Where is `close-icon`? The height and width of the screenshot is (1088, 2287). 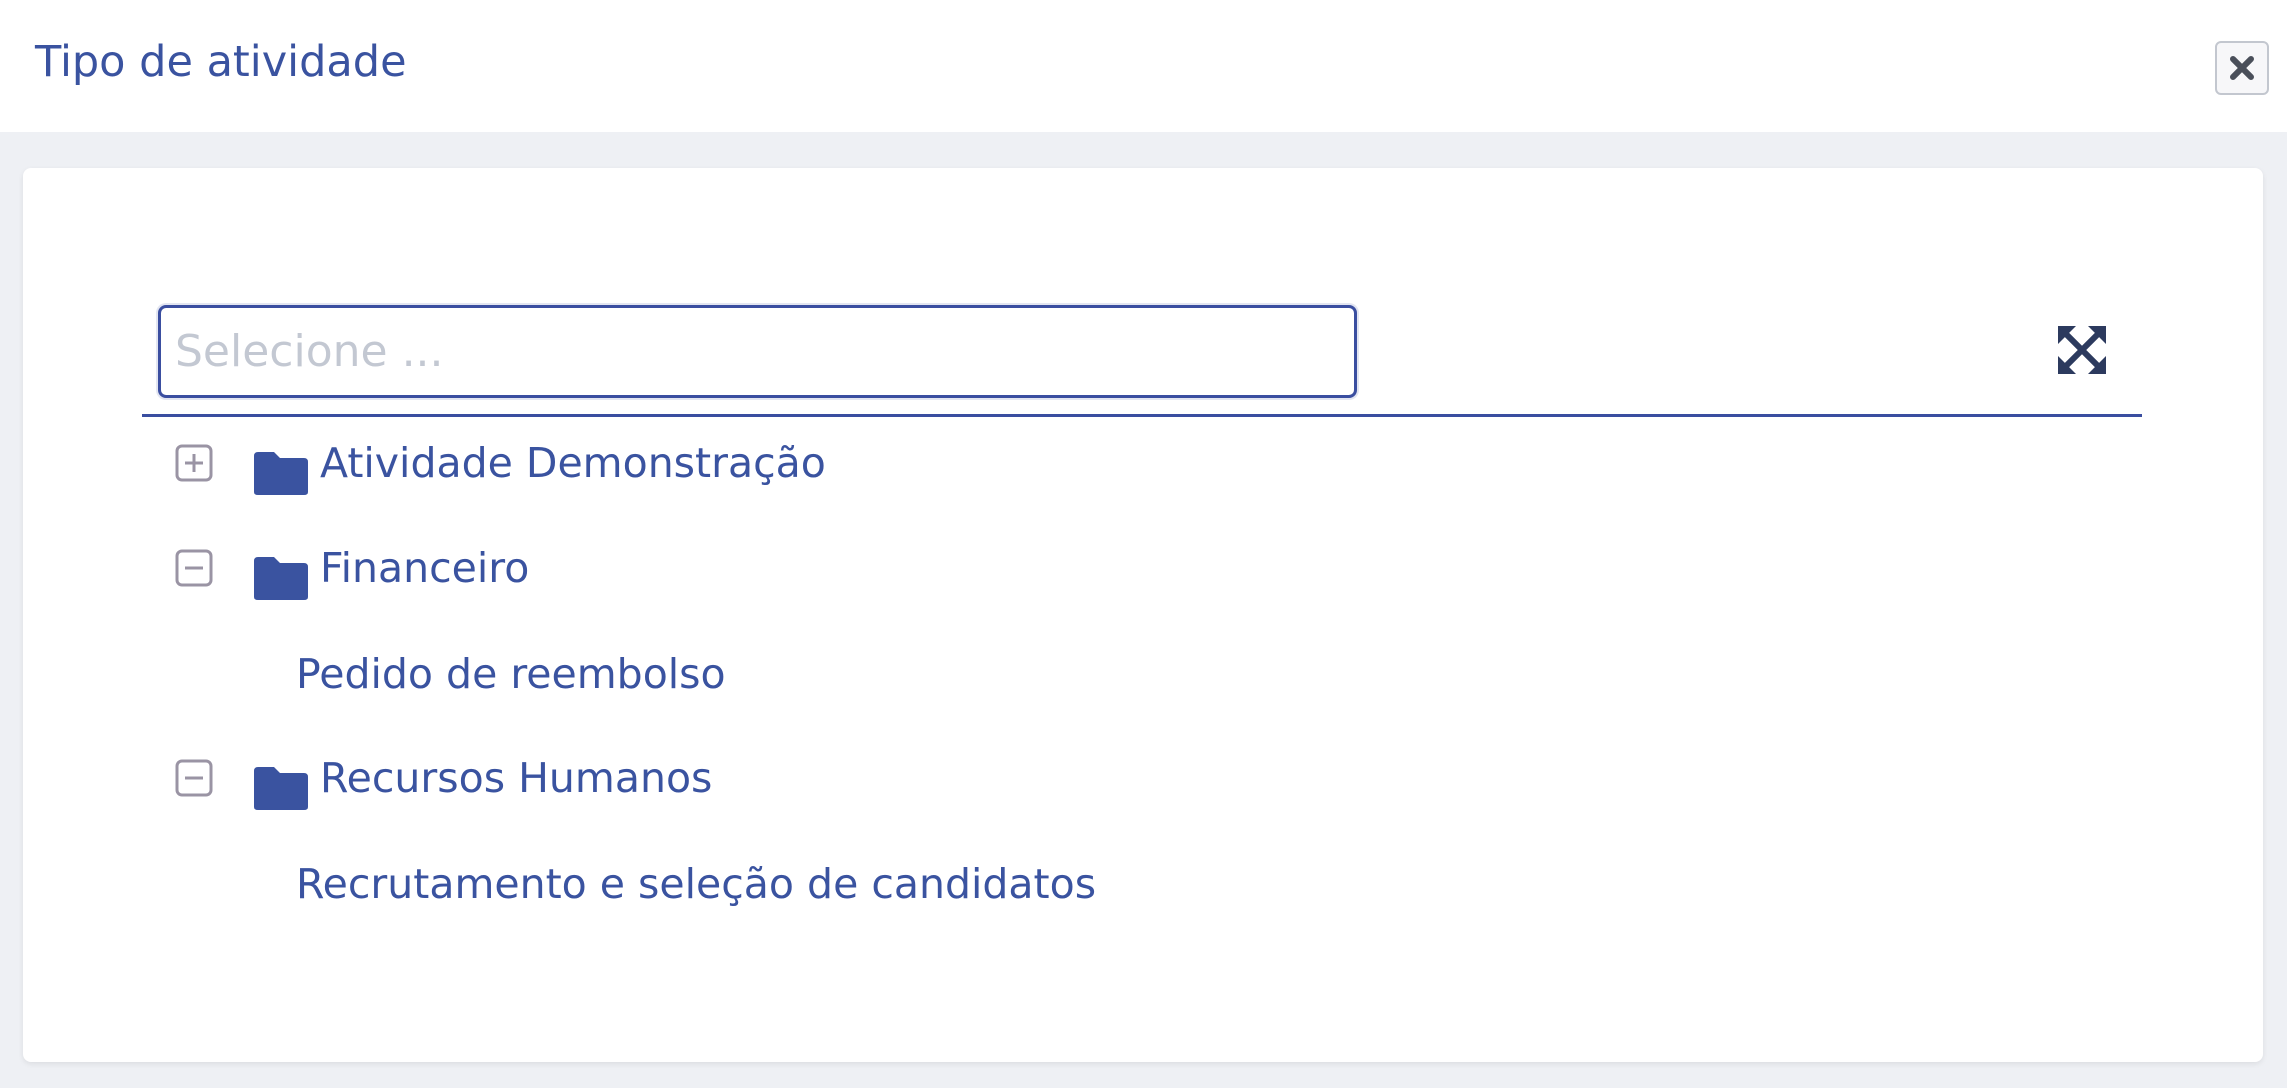
close-icon is located at coordinates (2242, 68).